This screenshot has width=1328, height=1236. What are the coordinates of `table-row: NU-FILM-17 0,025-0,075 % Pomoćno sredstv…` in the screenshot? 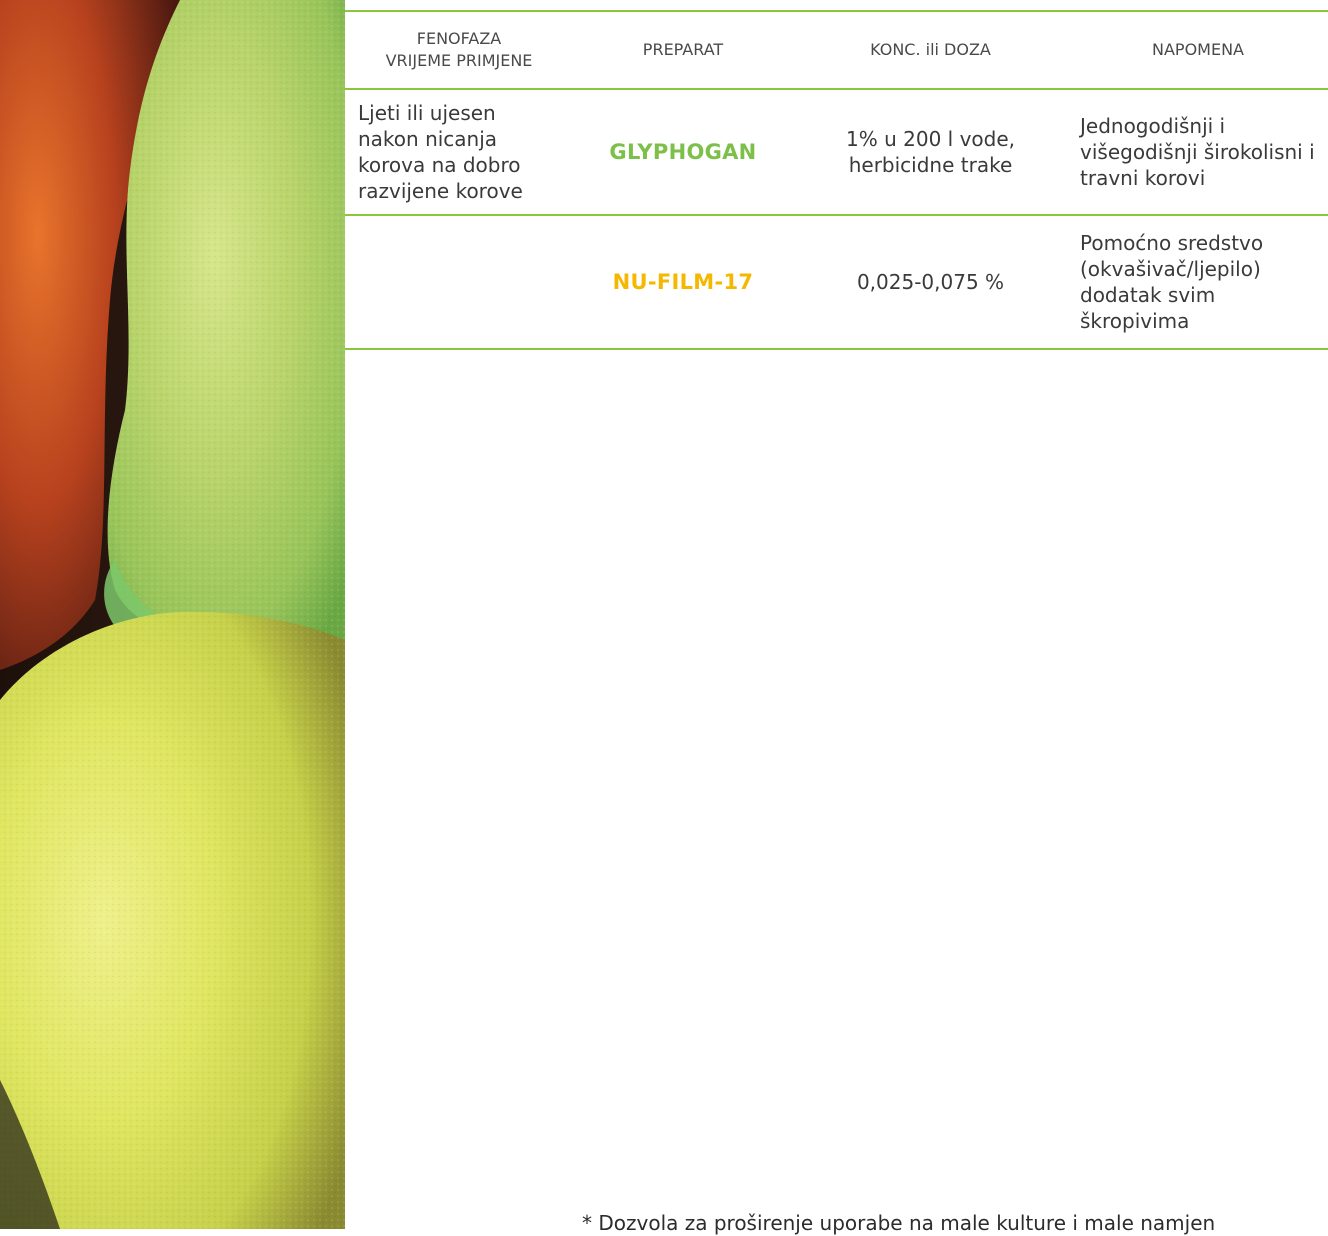 It's located at (836, 282).